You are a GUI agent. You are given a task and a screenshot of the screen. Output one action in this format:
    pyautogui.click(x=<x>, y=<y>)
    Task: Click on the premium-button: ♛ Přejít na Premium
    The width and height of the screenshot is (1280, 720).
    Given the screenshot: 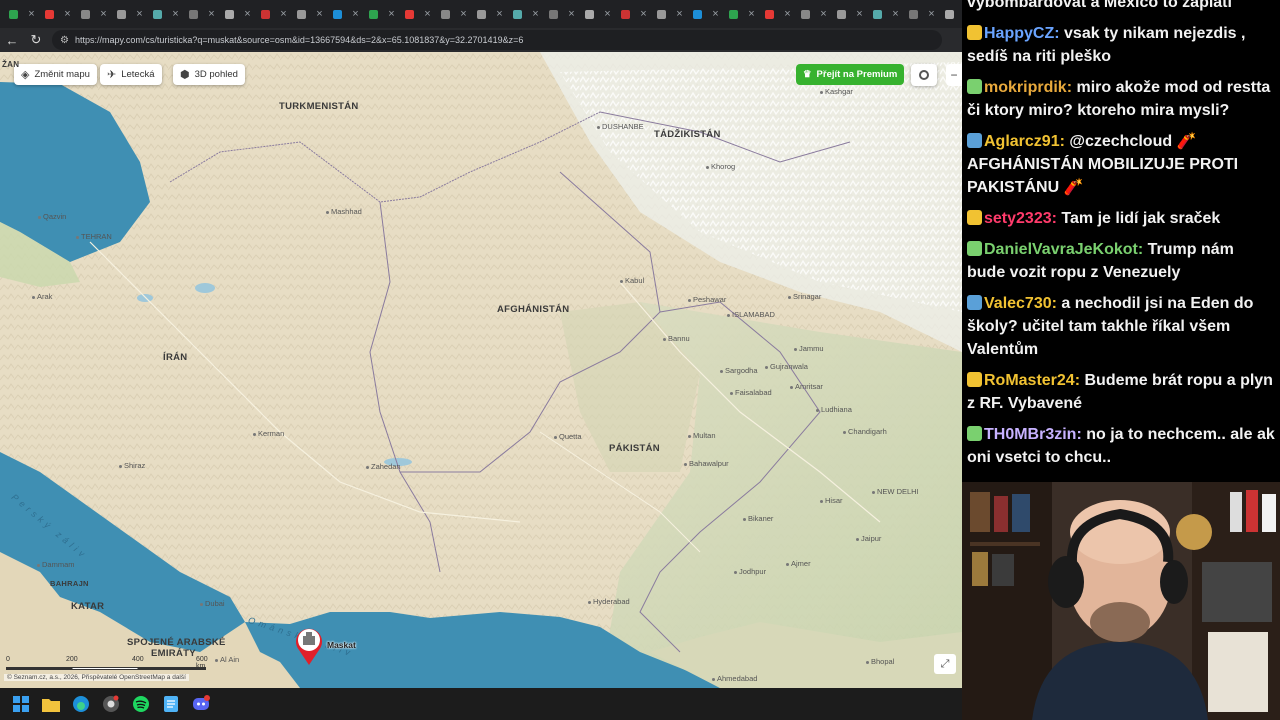 What is the action you would take?
    pyautogui.click(x=850, y=74)
    